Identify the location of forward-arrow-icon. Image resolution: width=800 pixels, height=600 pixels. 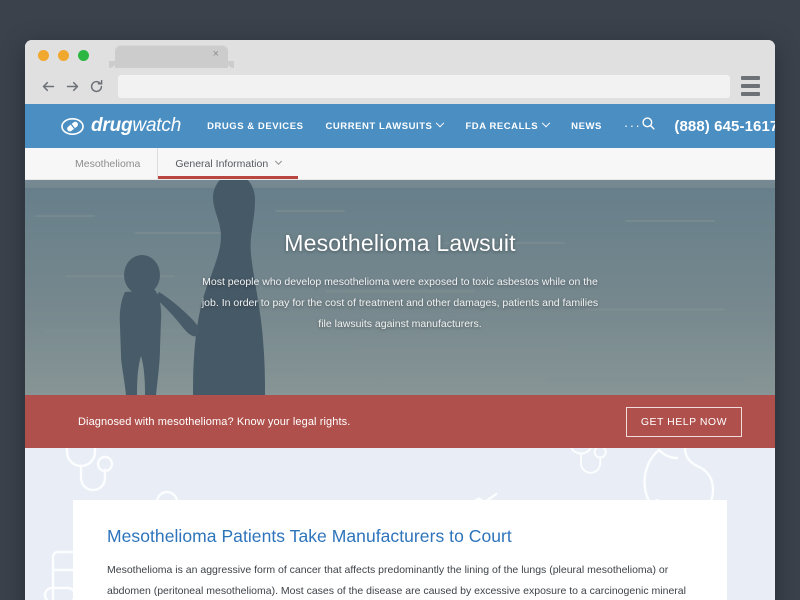
(72, 86).